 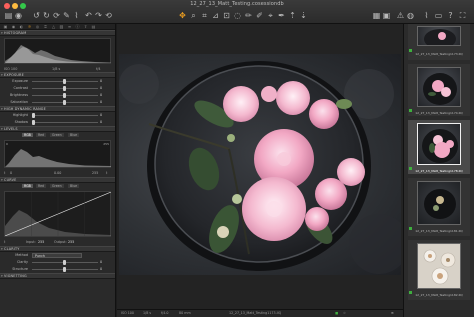 I want to click on shadow-value: 0, so click(x=106, y=122).